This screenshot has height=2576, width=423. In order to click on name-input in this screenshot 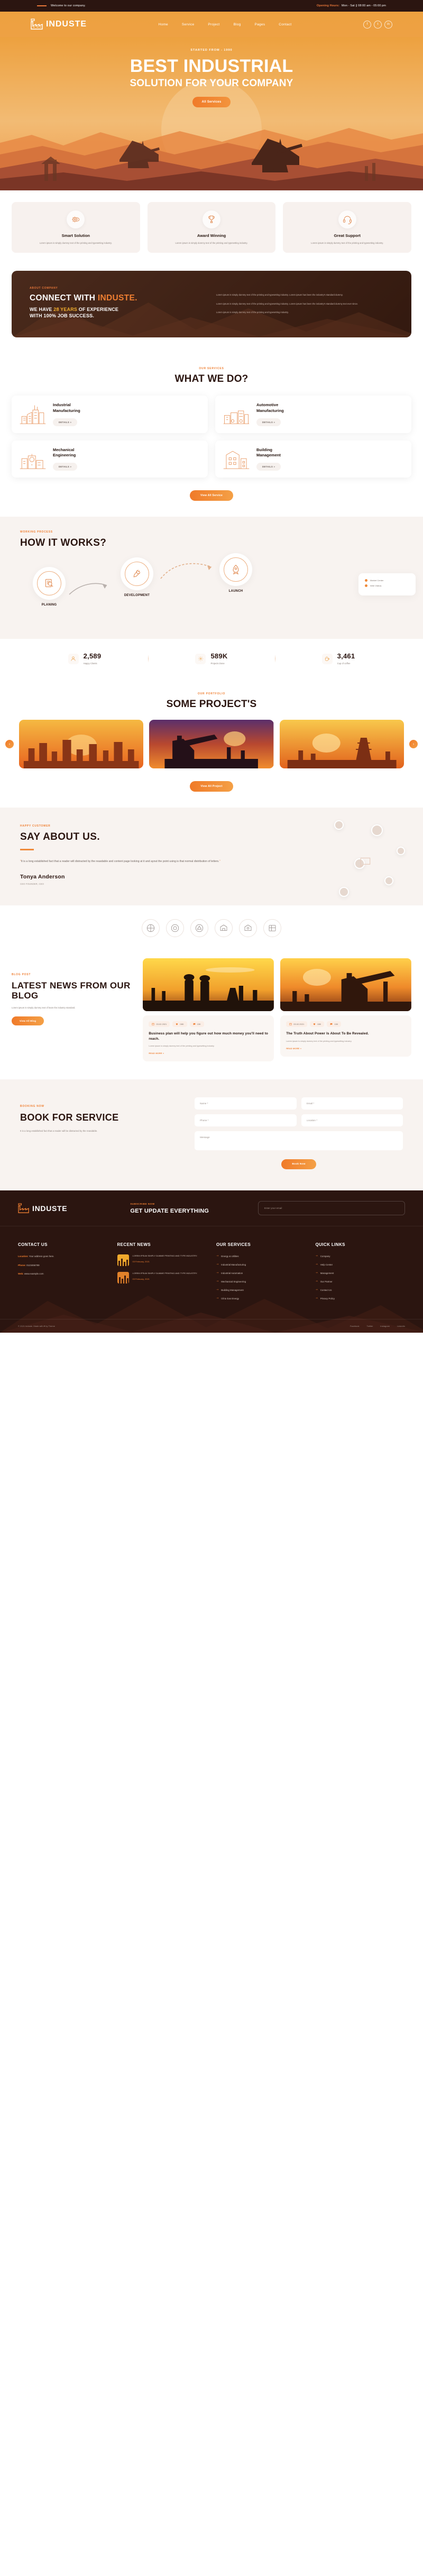, I will do `click(246, 1103)`.